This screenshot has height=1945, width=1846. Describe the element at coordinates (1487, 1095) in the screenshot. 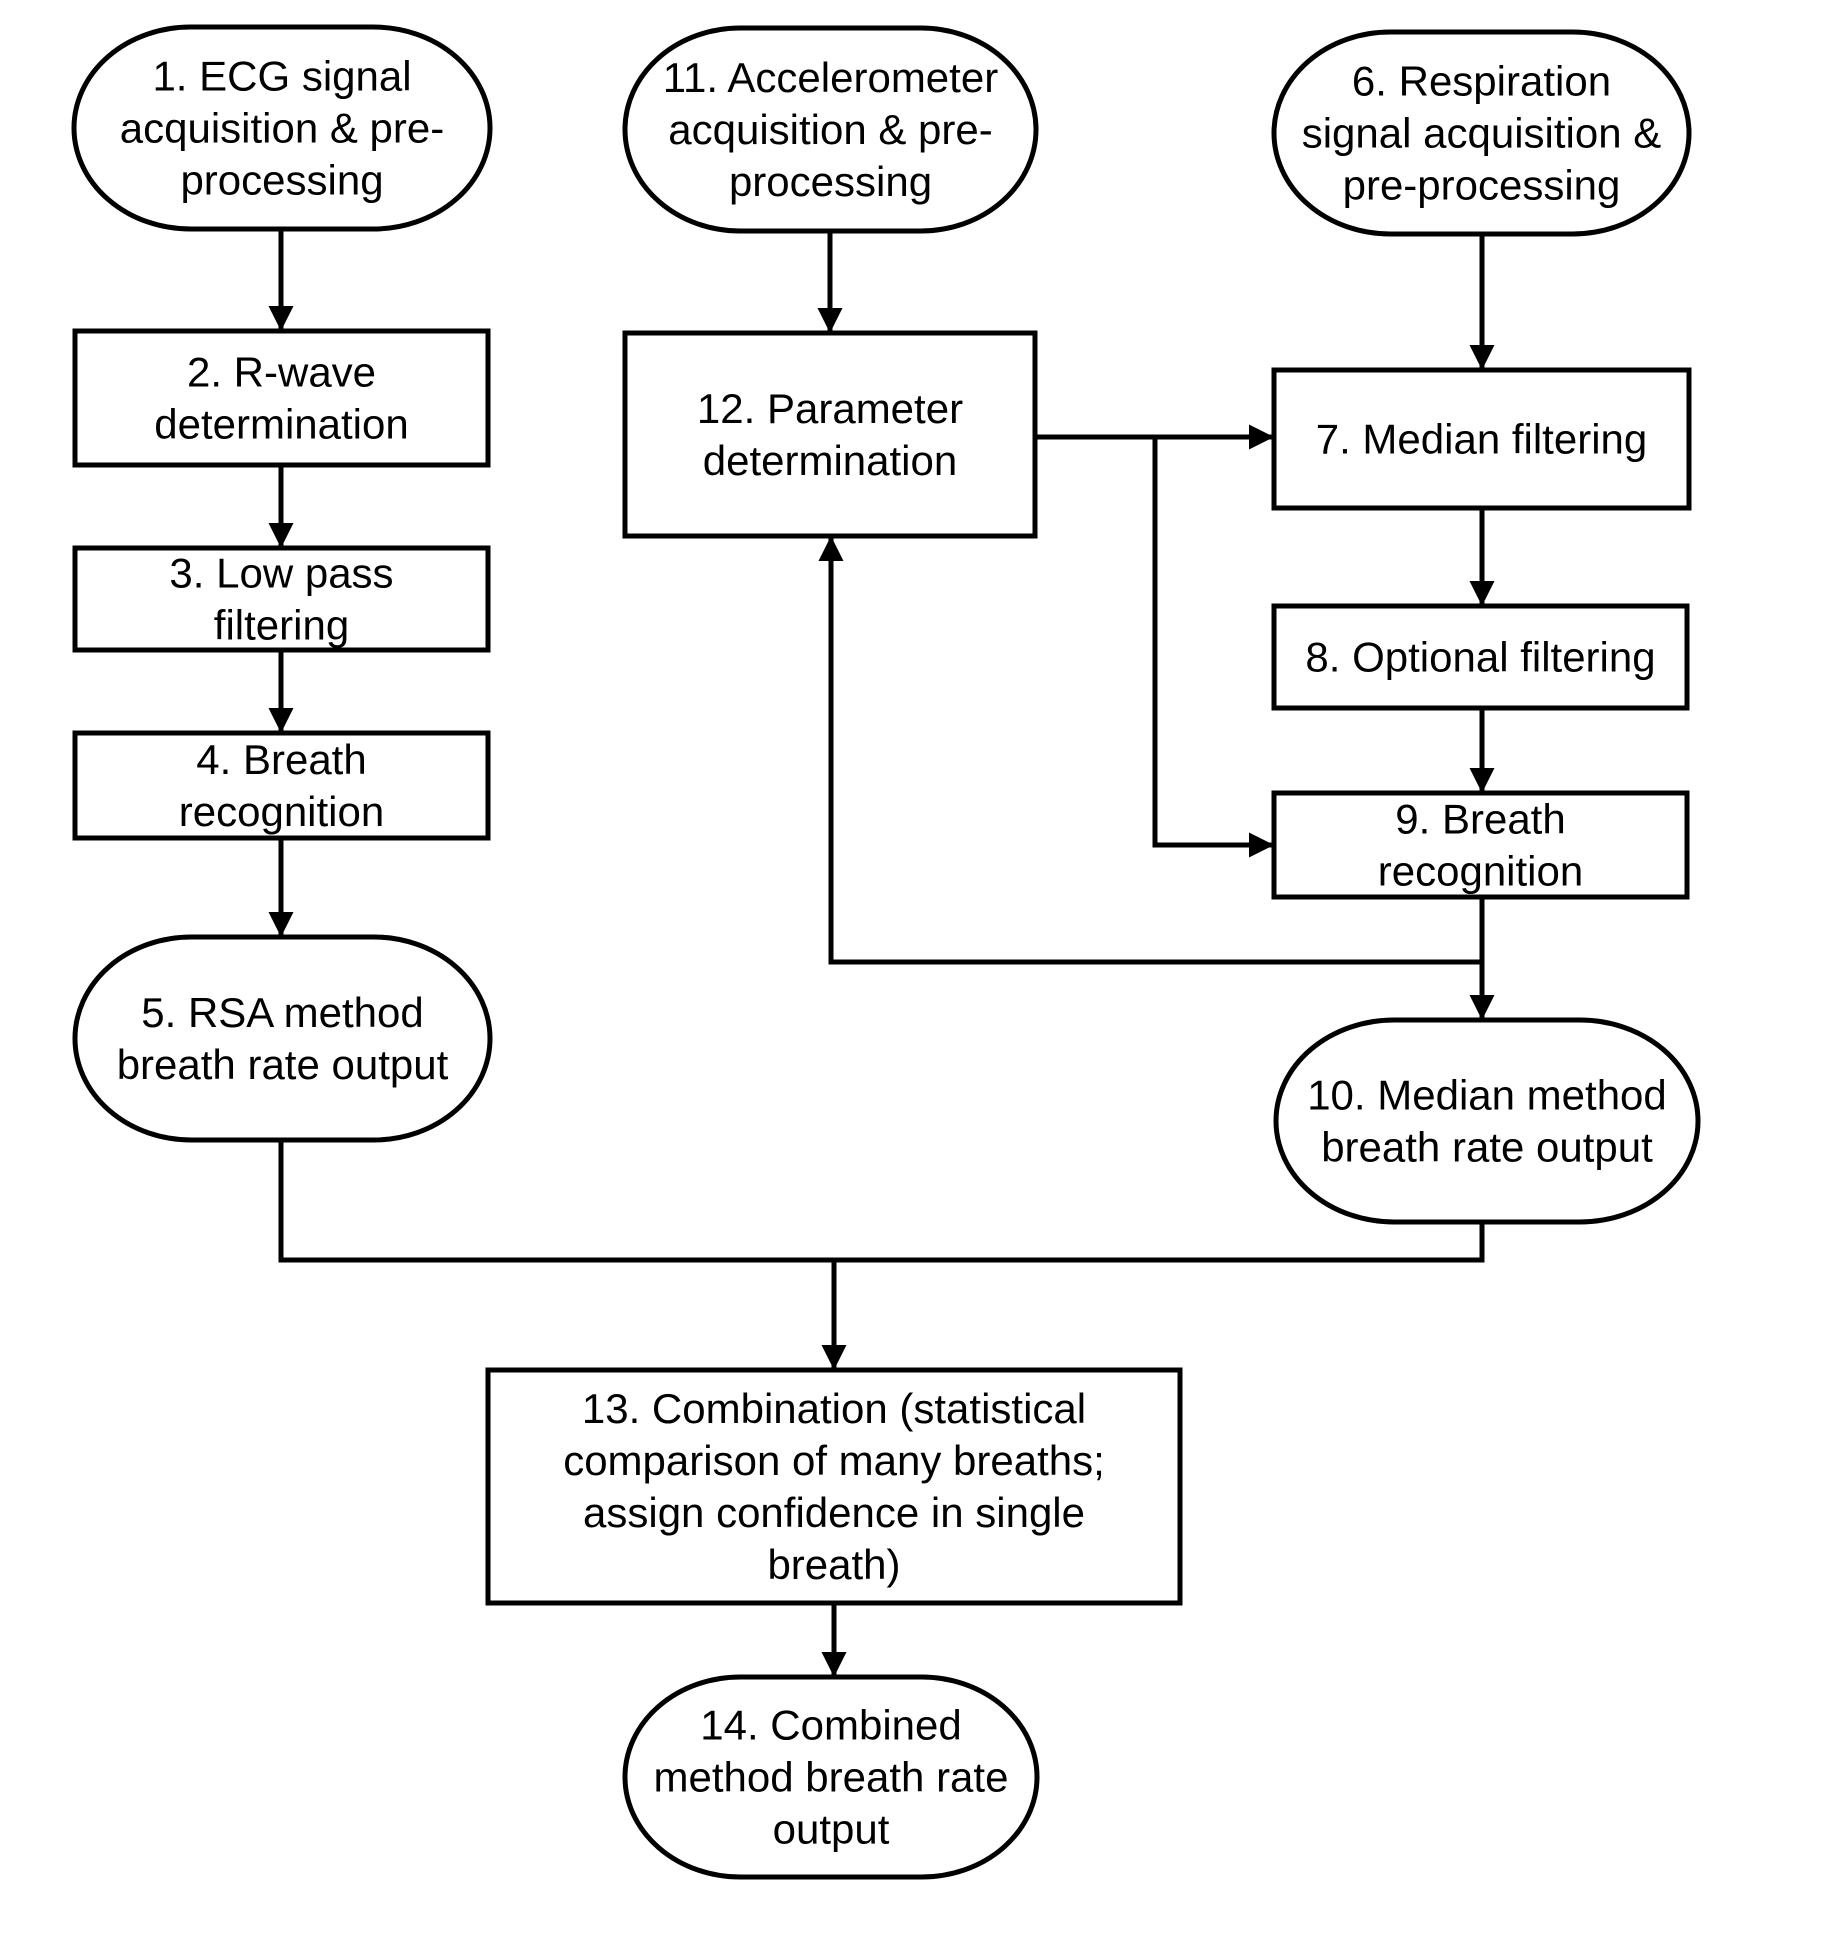

I see `node-label-line: 10. Median method` at that location.